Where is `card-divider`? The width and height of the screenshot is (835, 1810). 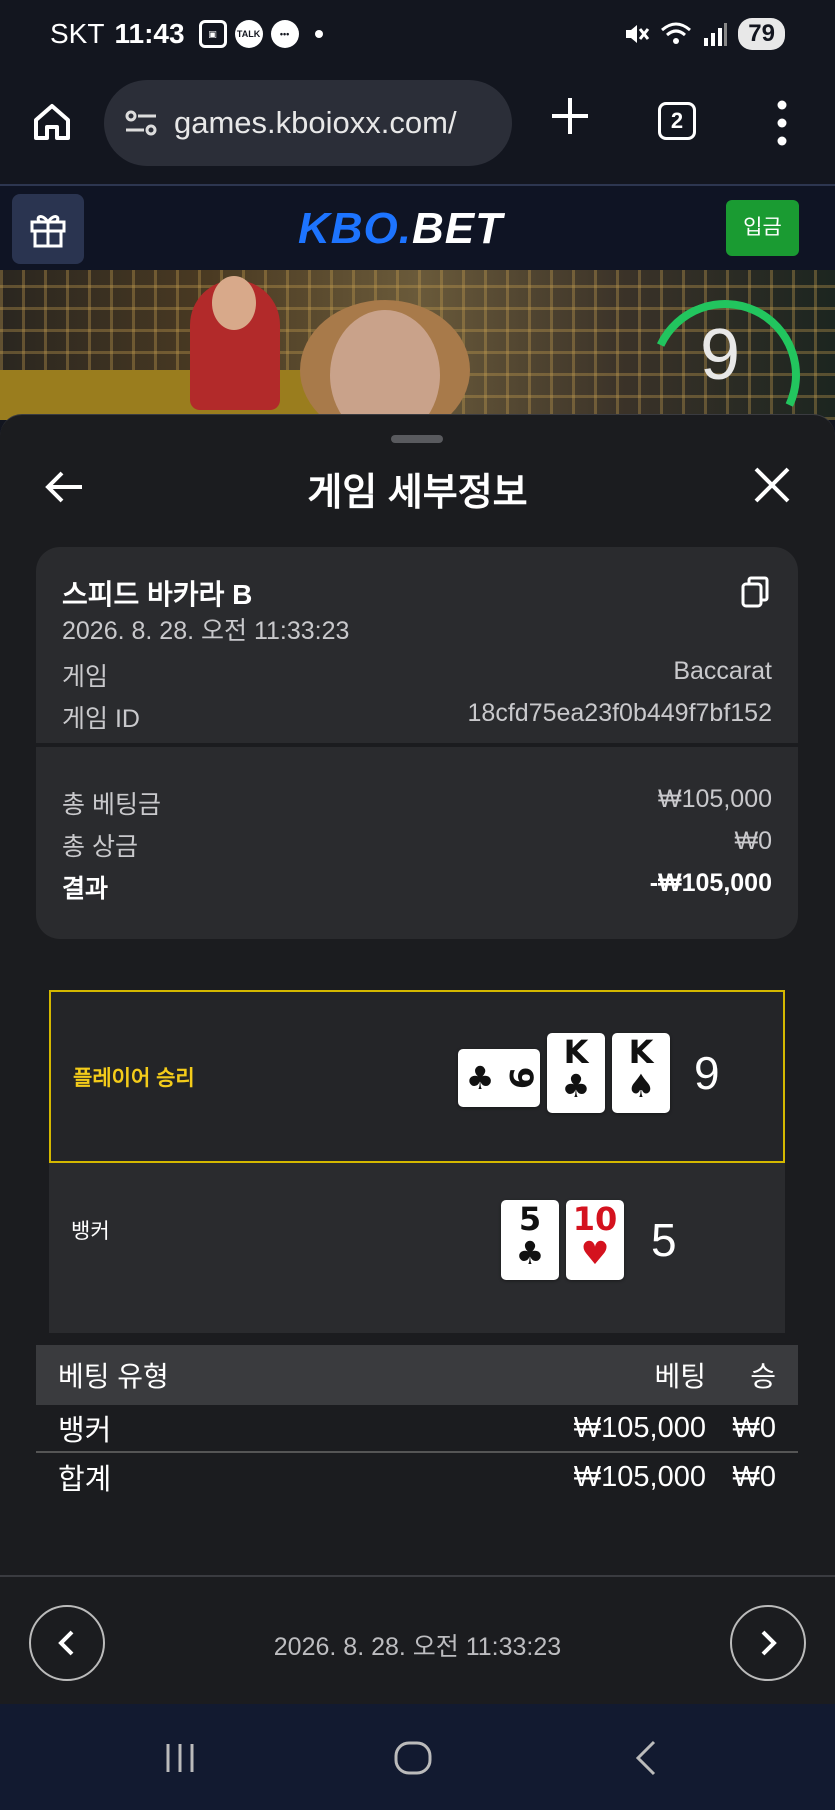 card-divider is located at coordinates (417, 745).